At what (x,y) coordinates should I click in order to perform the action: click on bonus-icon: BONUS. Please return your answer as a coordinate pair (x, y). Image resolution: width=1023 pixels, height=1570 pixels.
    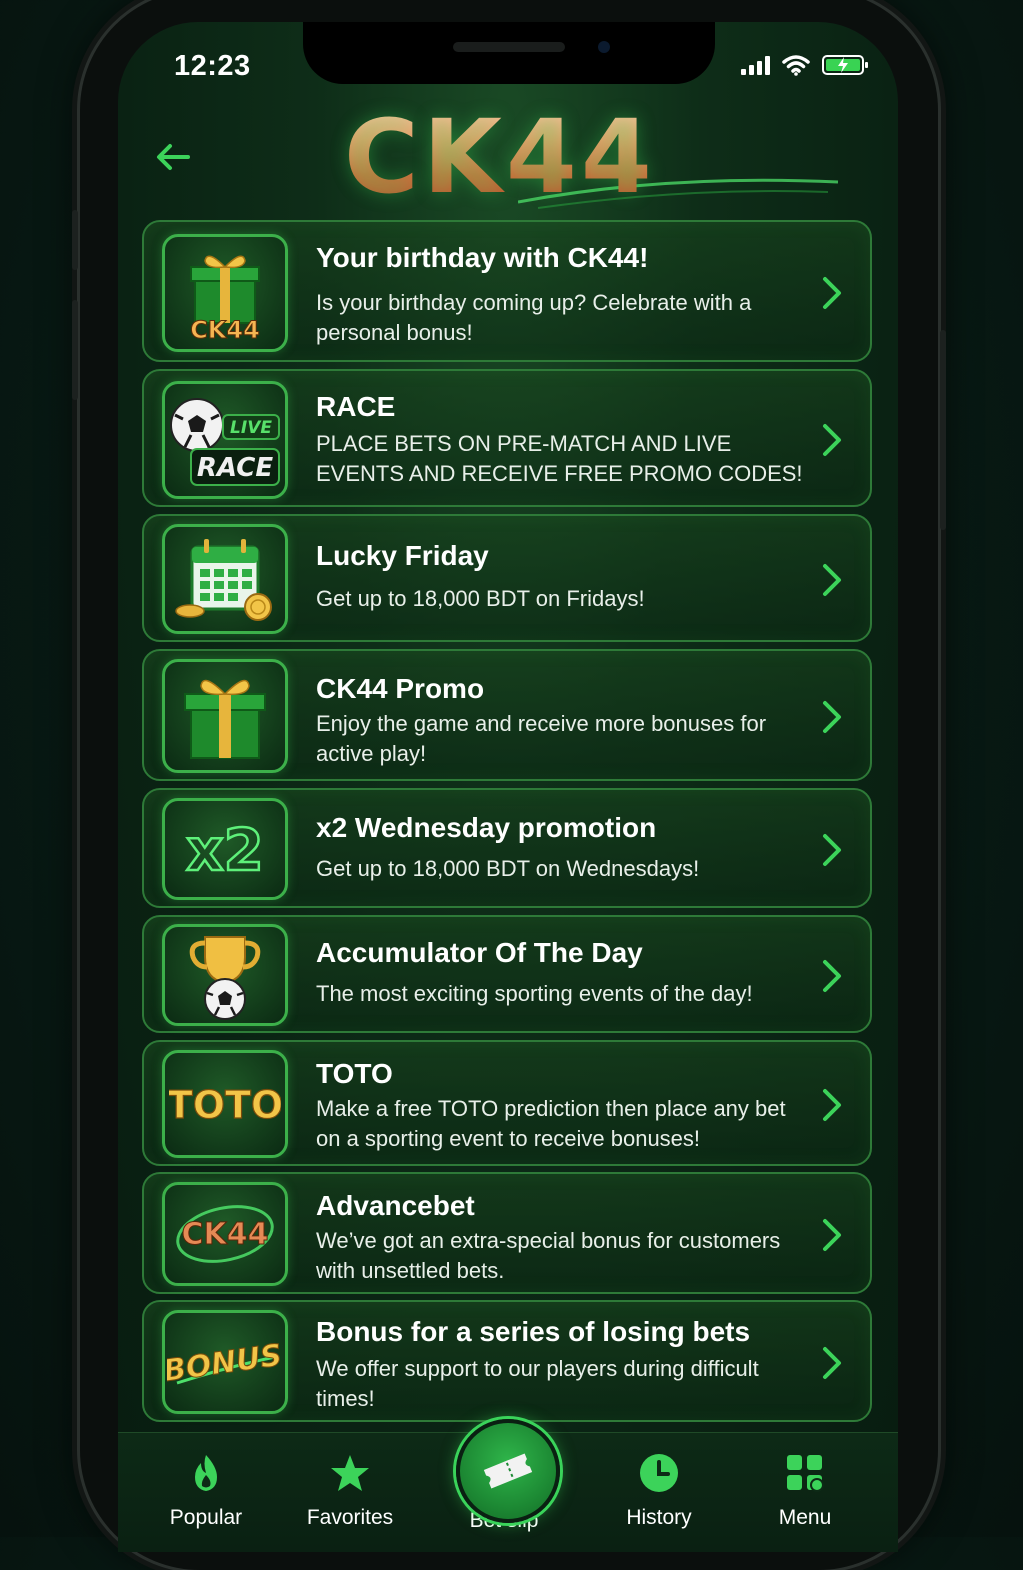
    Looking at the image, I should click on (225, 1363).